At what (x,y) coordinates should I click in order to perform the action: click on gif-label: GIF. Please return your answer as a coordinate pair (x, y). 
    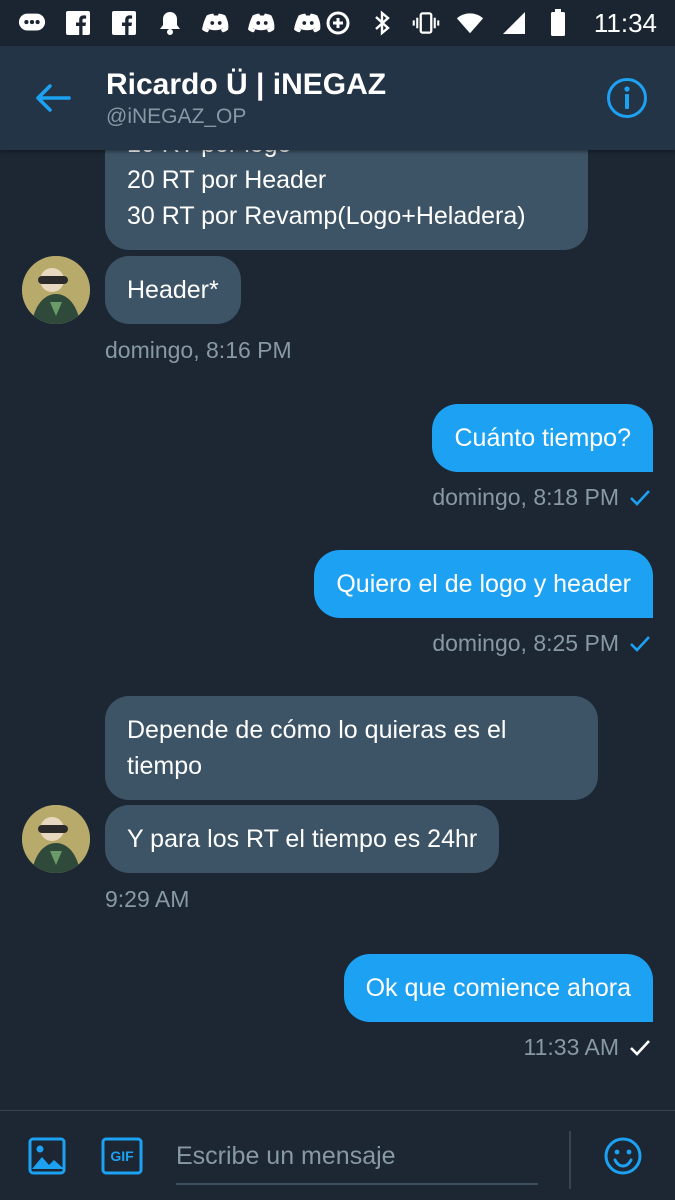
    Looking at the image, I should click on (122, 1156).